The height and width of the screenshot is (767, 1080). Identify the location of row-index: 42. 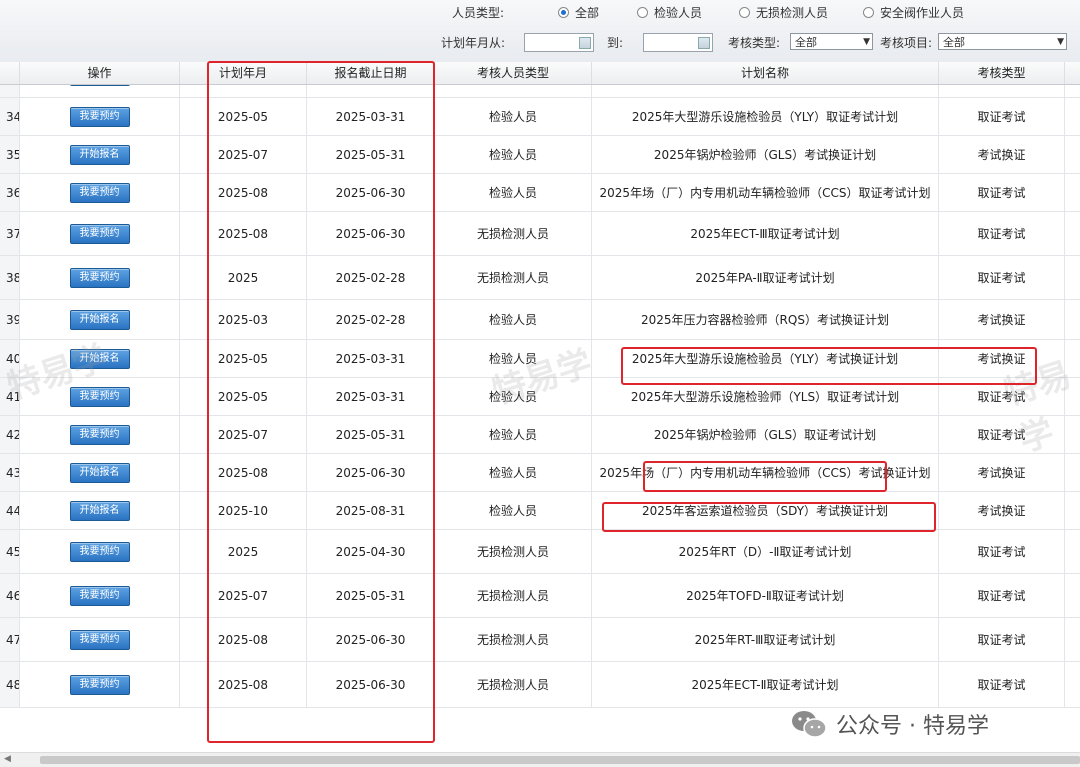
(10, 434).